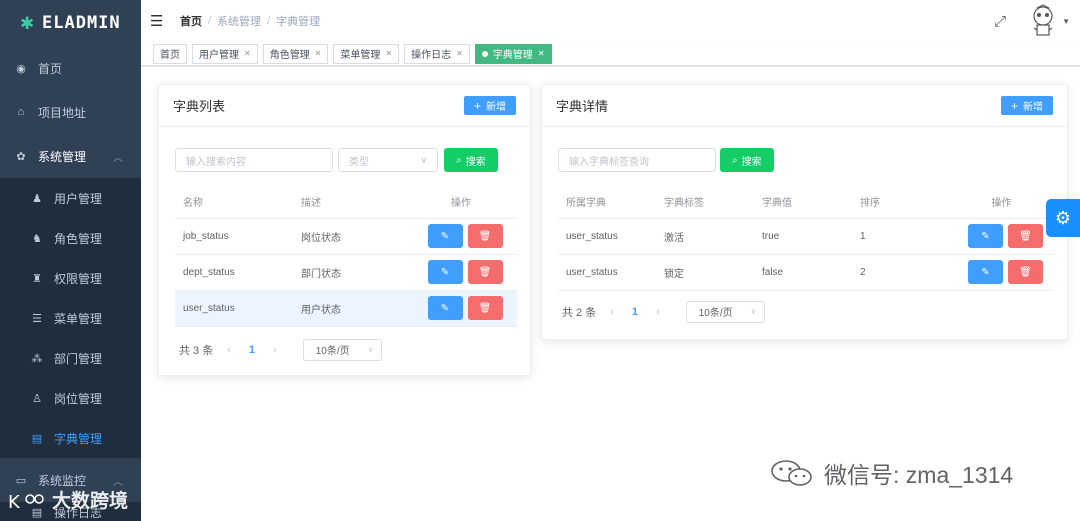 The image size is (1080, 521). Describe the element at coordinates (70, 23) in the screenshot. I see `logo: ✱ ELADMIN` at that location.